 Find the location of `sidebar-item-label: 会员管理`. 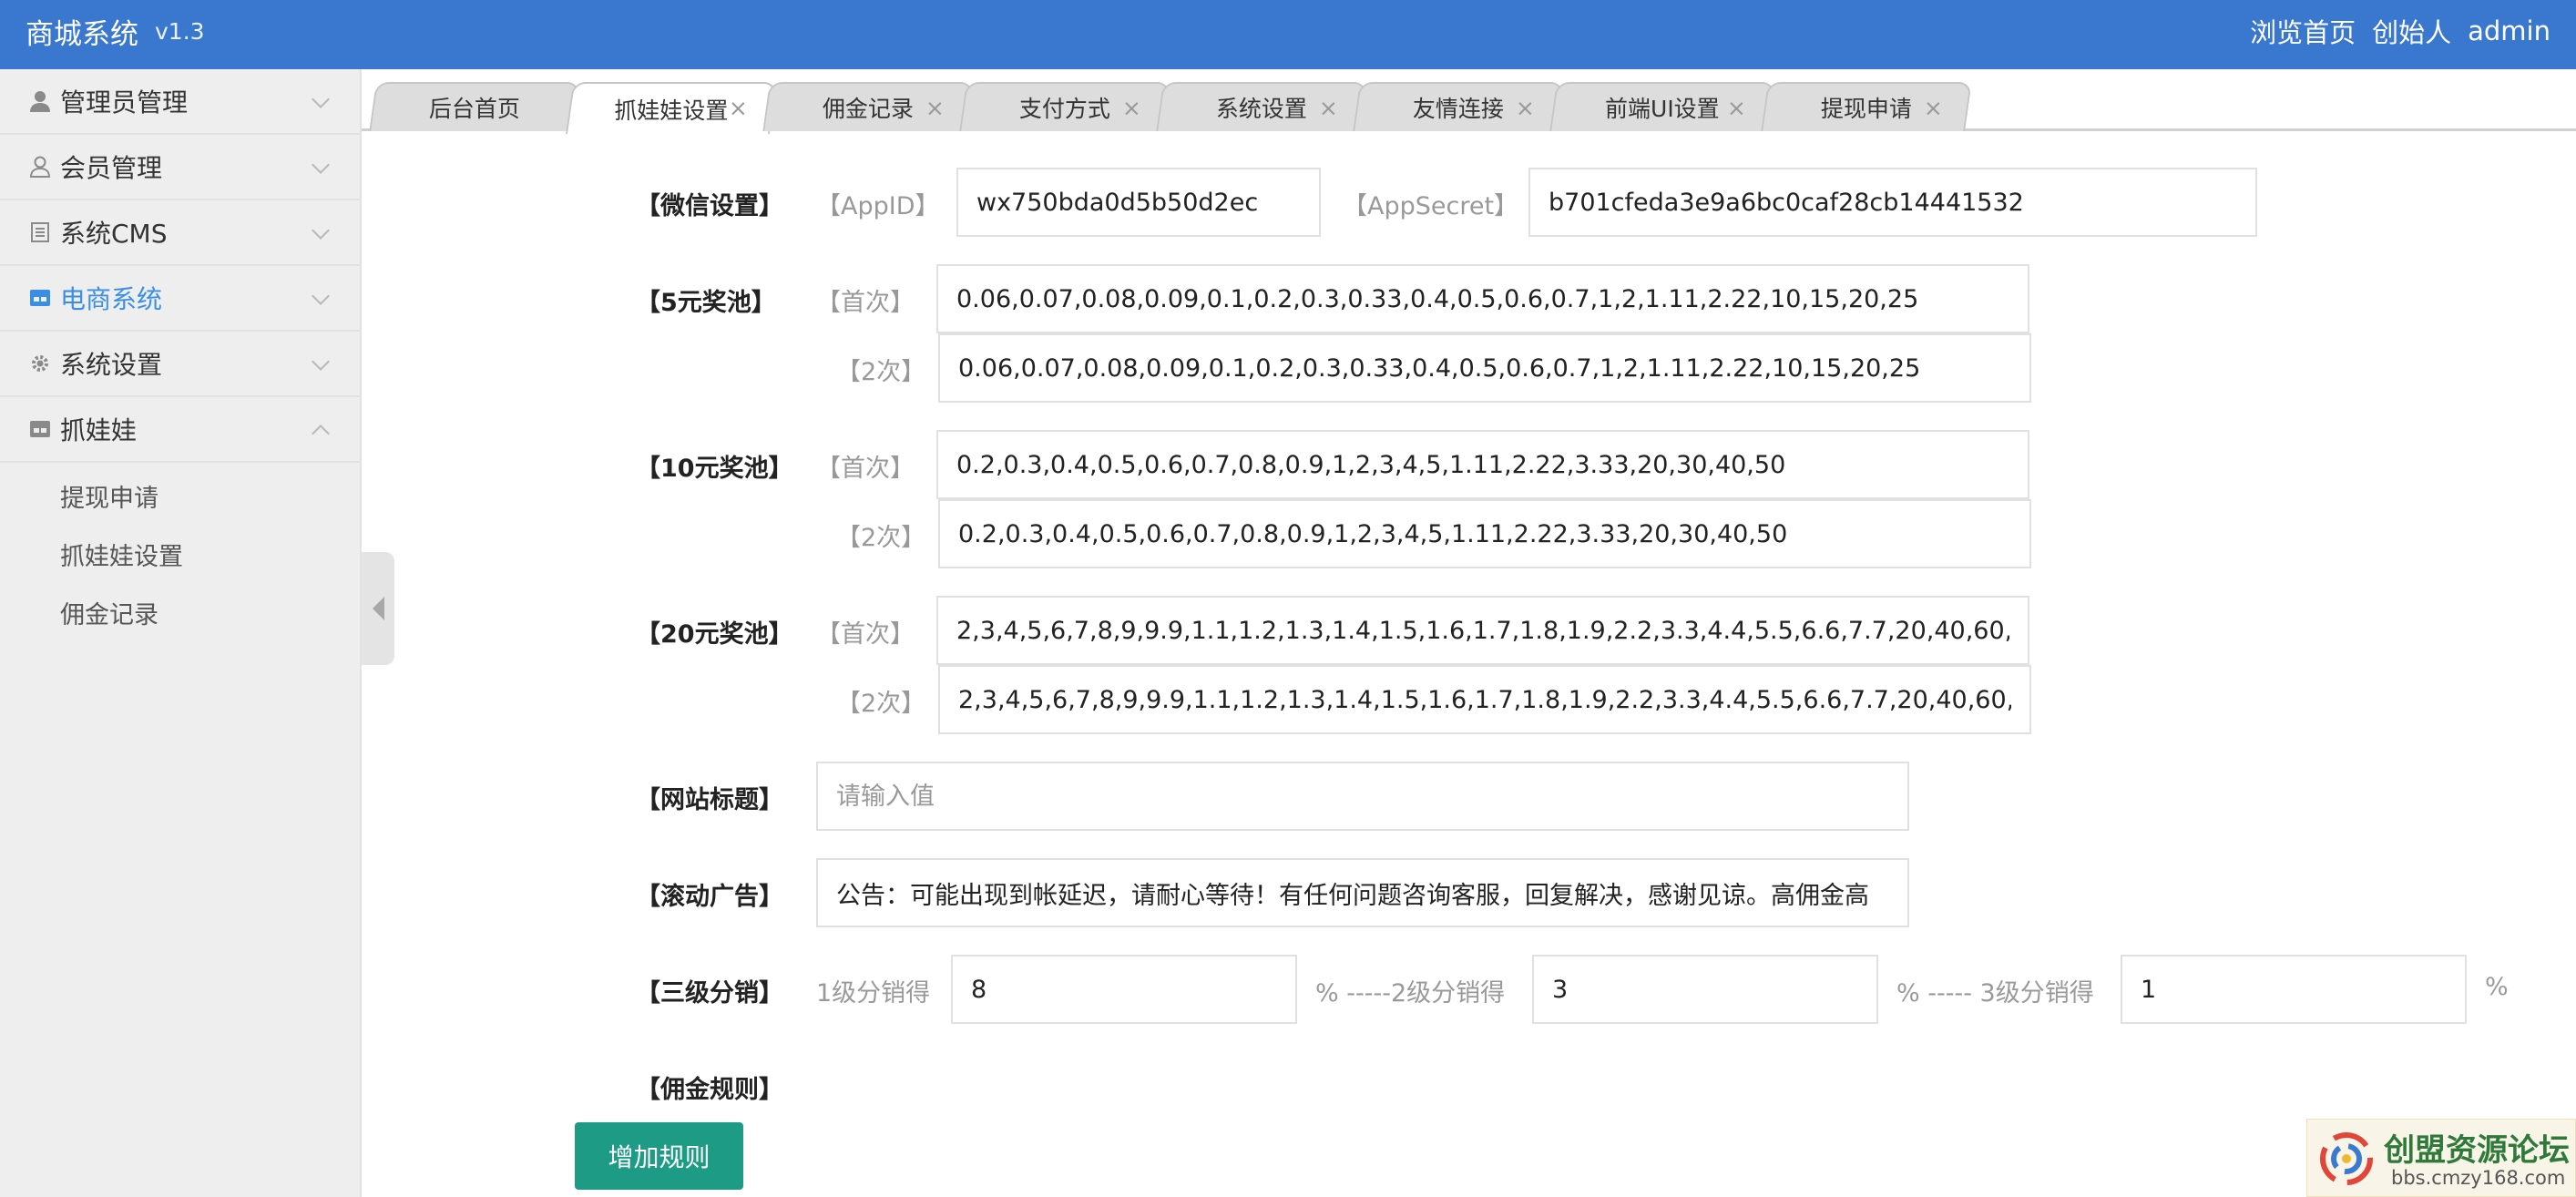

sidebar-item-label: 会员管理 is located at coordinates (111, 168).